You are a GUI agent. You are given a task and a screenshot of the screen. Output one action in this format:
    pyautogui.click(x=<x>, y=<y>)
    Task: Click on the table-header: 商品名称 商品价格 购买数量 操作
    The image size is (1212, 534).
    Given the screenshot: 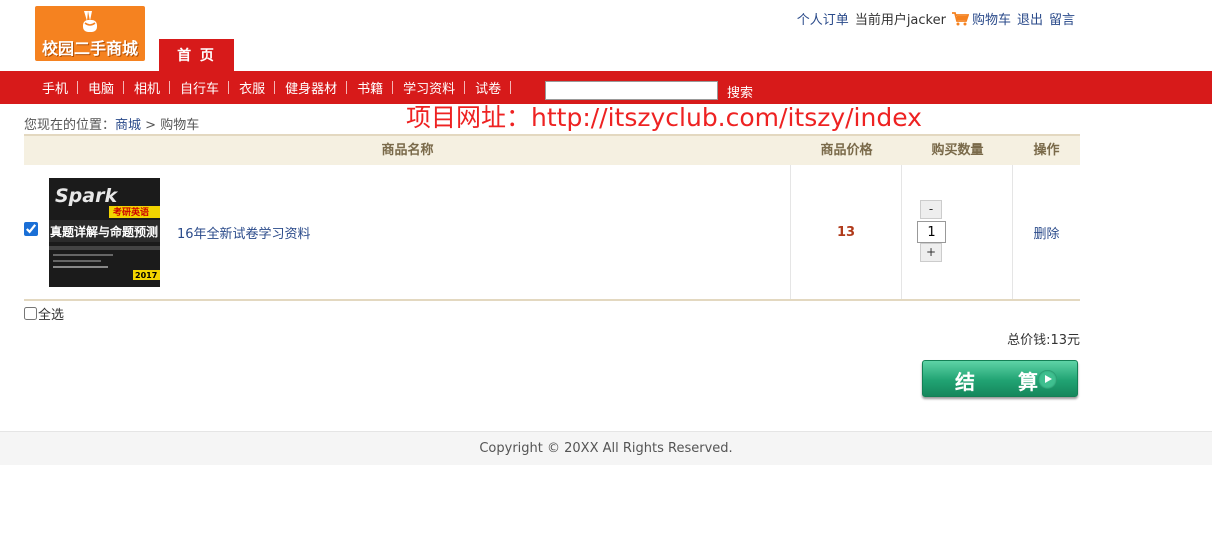 What is the action you would take?
    pyautogui.click(x=552, y=149)
    